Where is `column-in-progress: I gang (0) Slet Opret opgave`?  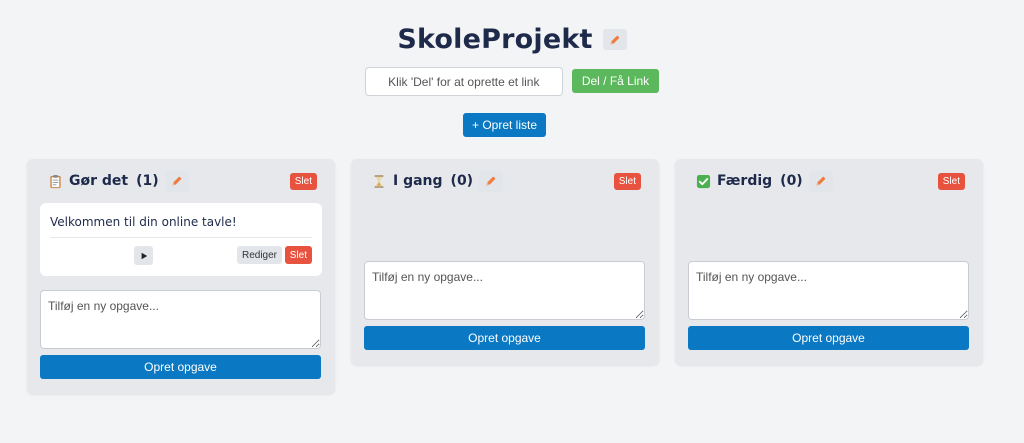 column-in-progress: I gang (0) Slet Opret opgave is located at coordinates (505, 262).